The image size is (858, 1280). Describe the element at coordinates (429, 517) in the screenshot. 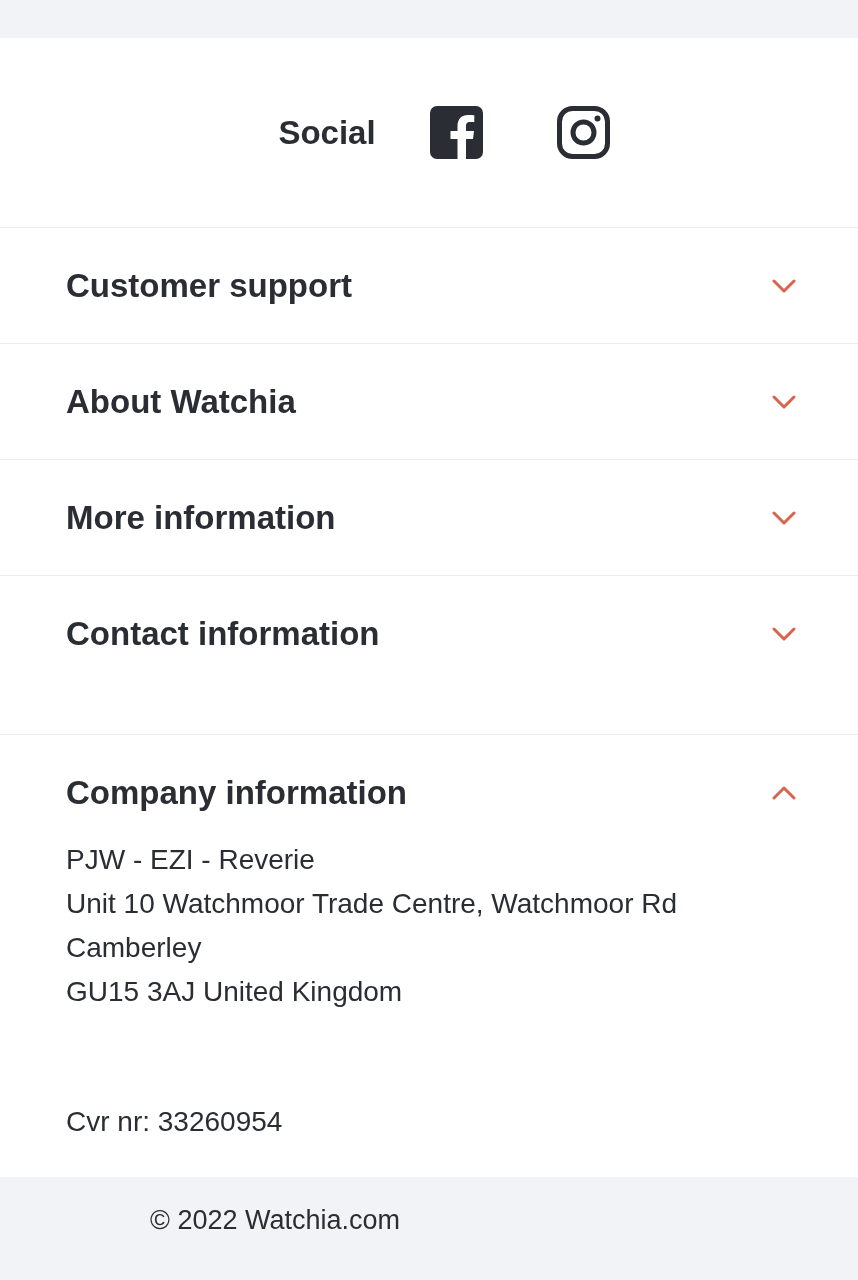

I see `section-toggle: More information` at that location.